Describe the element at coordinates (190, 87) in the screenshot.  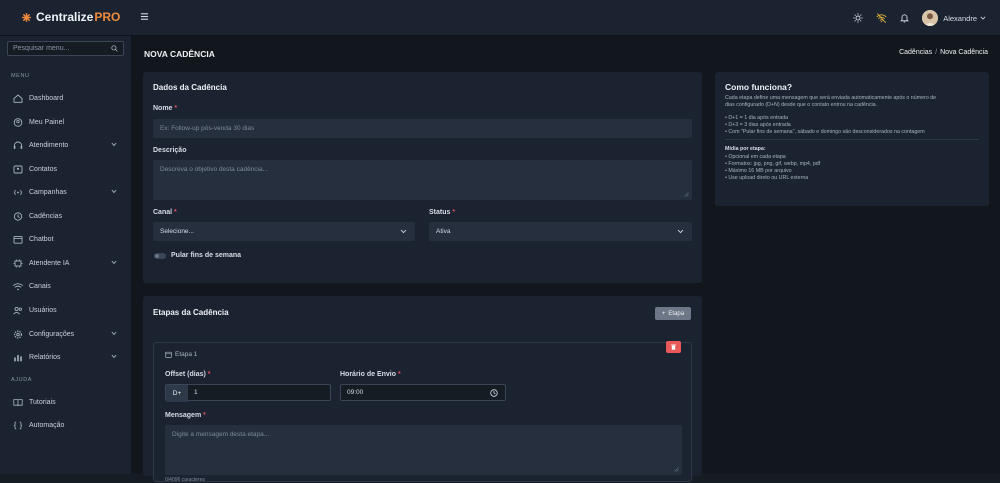
I see `dados-card-title: Dados da Cadência` at that location.